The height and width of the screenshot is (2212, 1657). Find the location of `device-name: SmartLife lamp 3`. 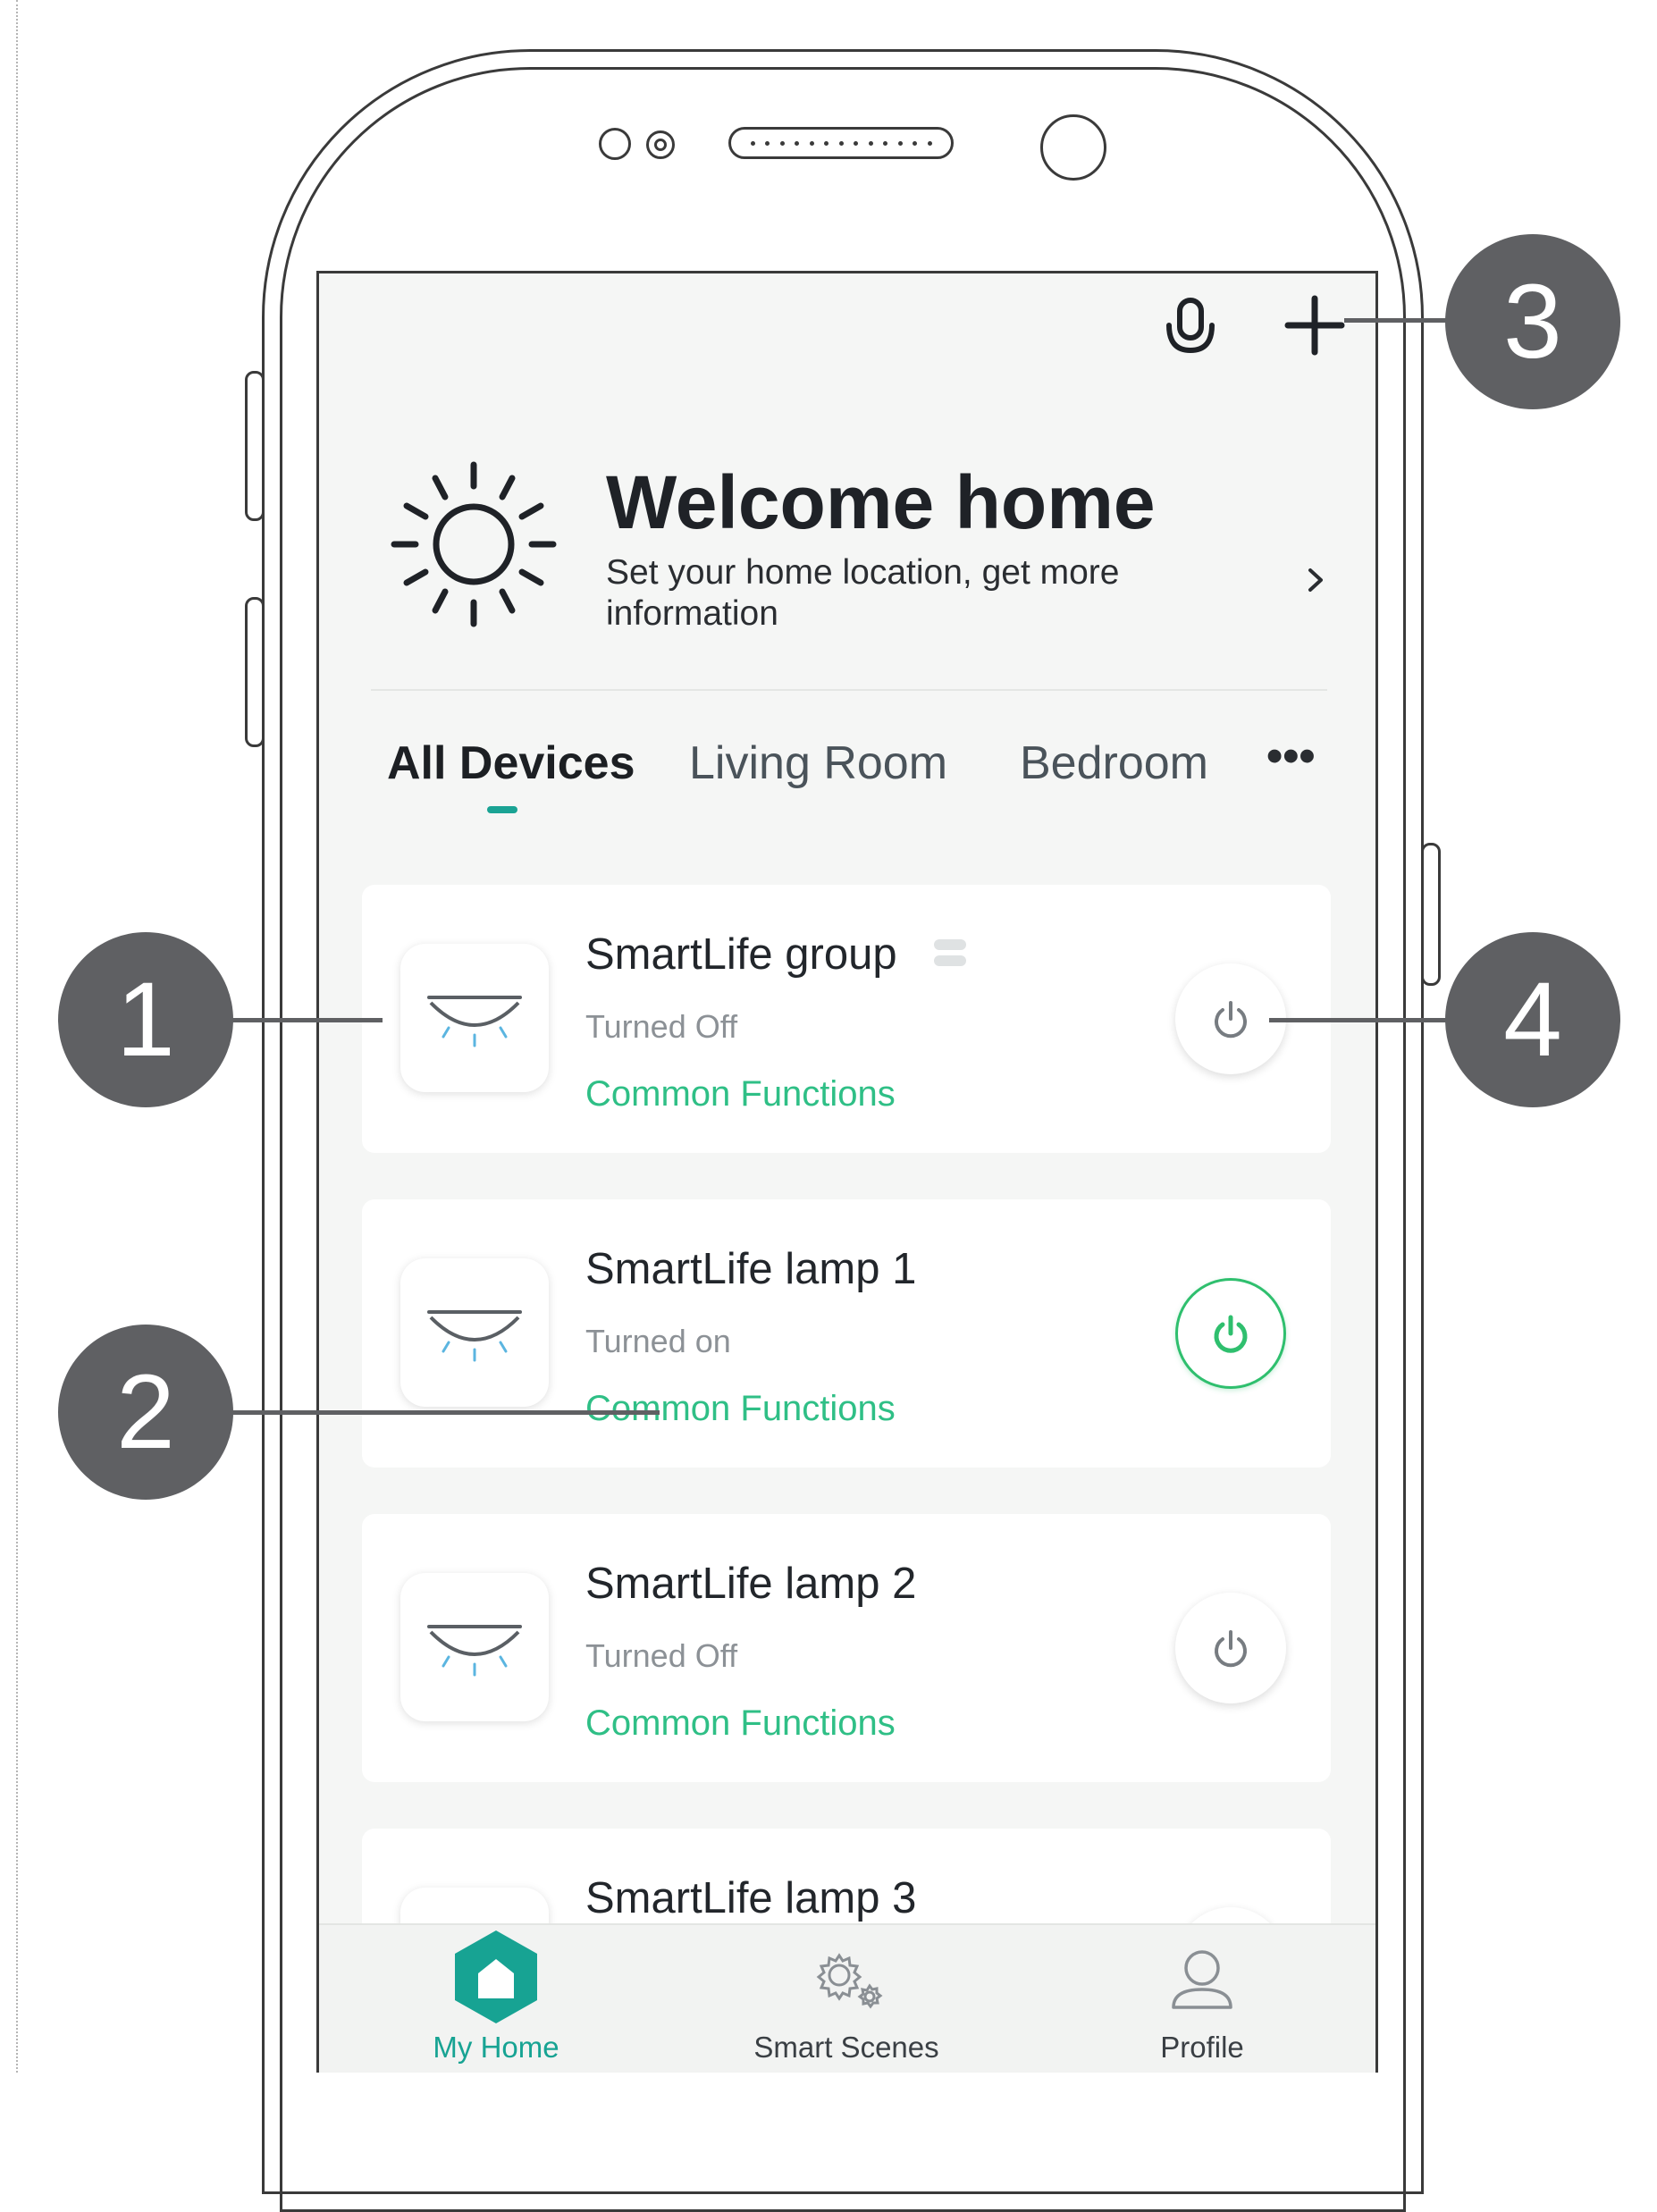

device-name: SmartLife lamp 3 is located at coordinates (751, 1898).